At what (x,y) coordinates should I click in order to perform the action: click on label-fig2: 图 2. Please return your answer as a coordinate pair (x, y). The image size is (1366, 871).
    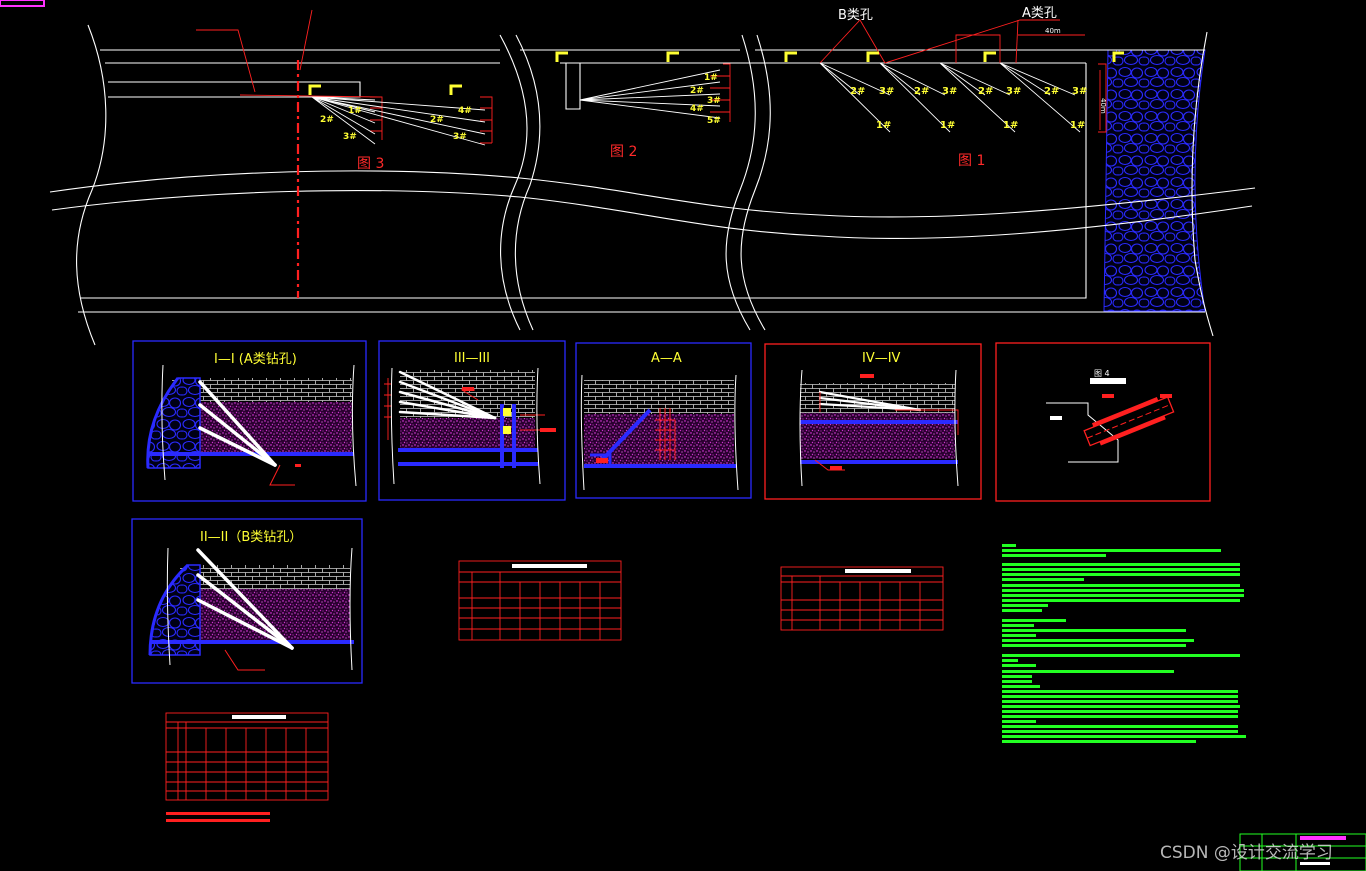
    Looking at the image, I should click on (623, 152).